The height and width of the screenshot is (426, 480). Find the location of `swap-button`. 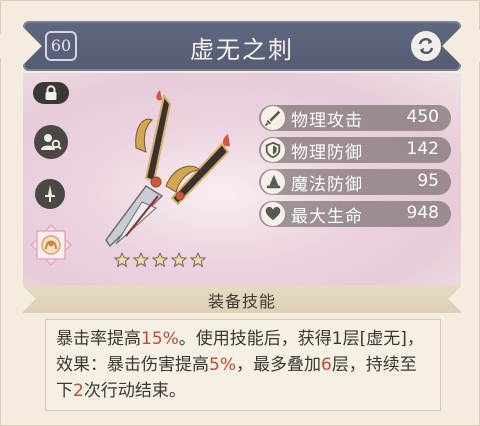

swap-button is located at coordinates (426, 46).